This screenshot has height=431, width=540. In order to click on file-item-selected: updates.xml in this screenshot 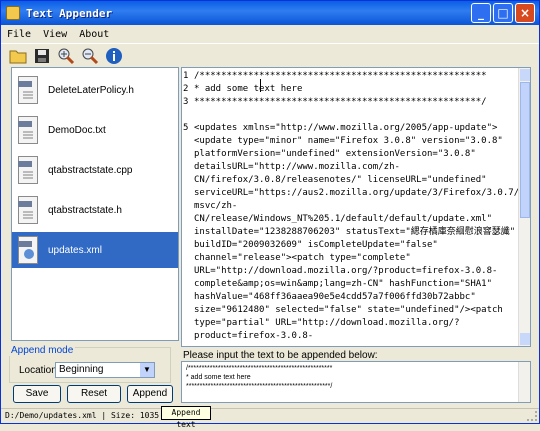, I will do `click(95, 250)`.